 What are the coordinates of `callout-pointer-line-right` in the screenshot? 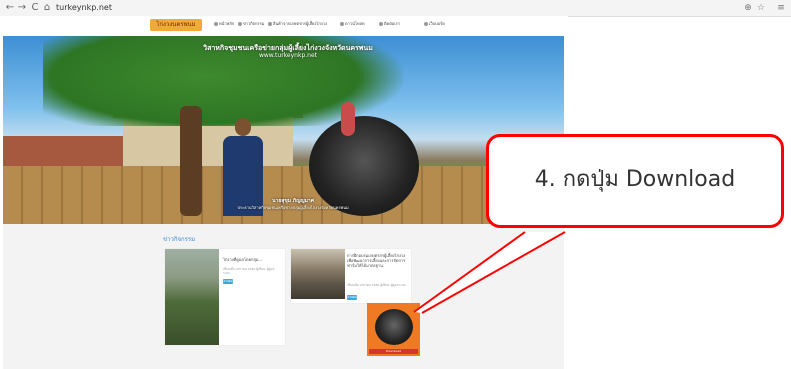 It's located at (493, 272).